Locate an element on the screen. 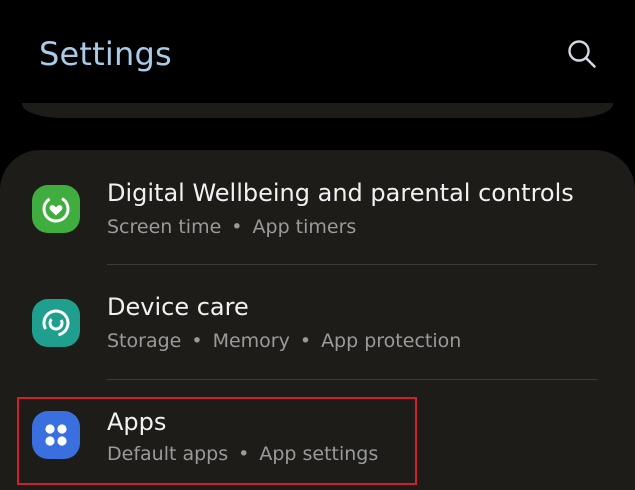  search-button is located at coordinates (582, 54).